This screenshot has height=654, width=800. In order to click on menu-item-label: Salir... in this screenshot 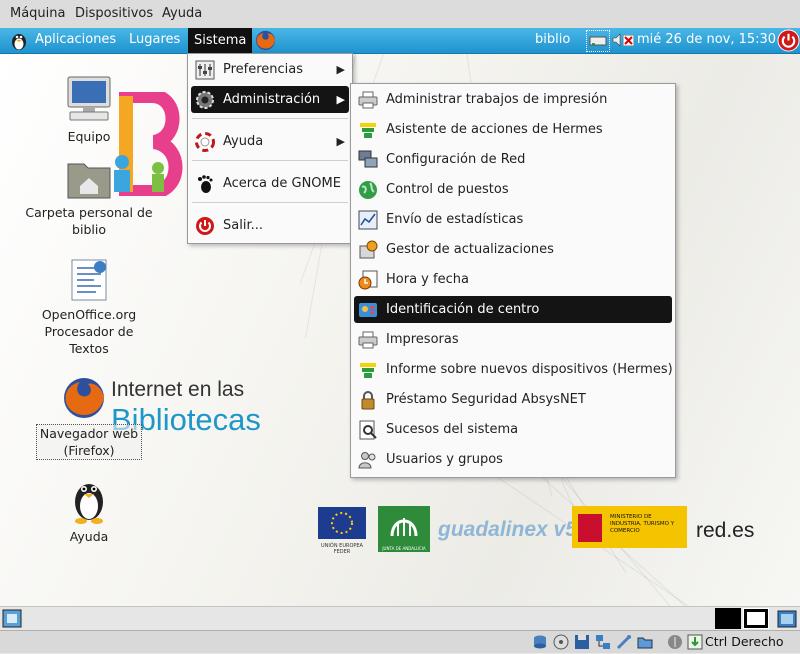, I will do `click(243, 225)`.